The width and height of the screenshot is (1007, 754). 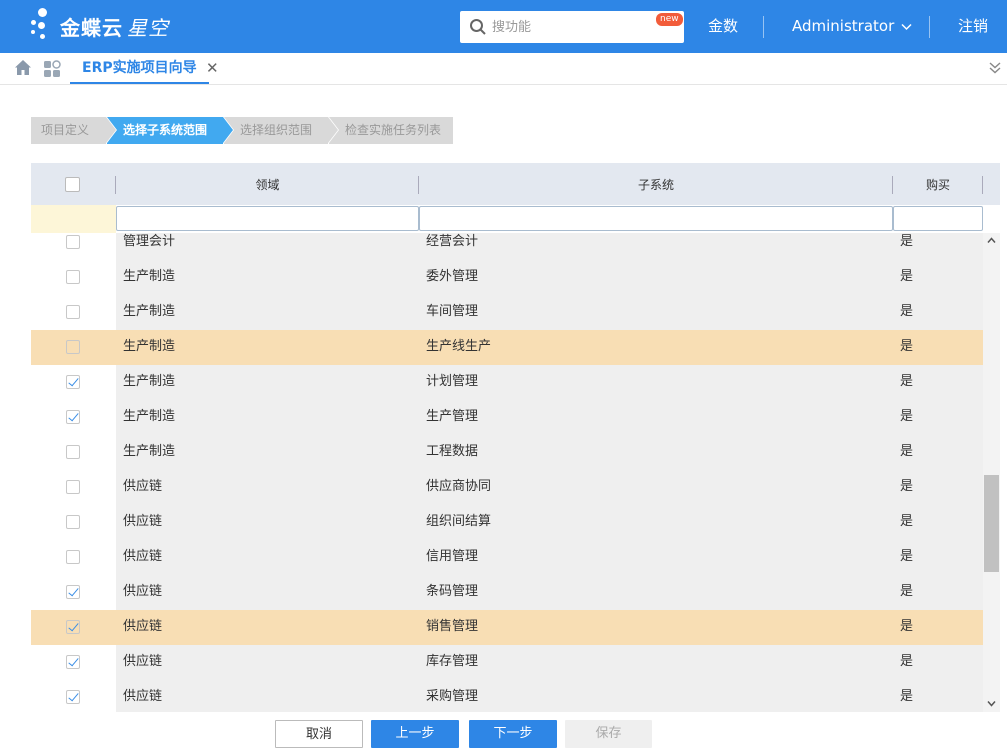 I want to click on table-row: 供应链 供应商协同 是, so click(x=507, y=487).